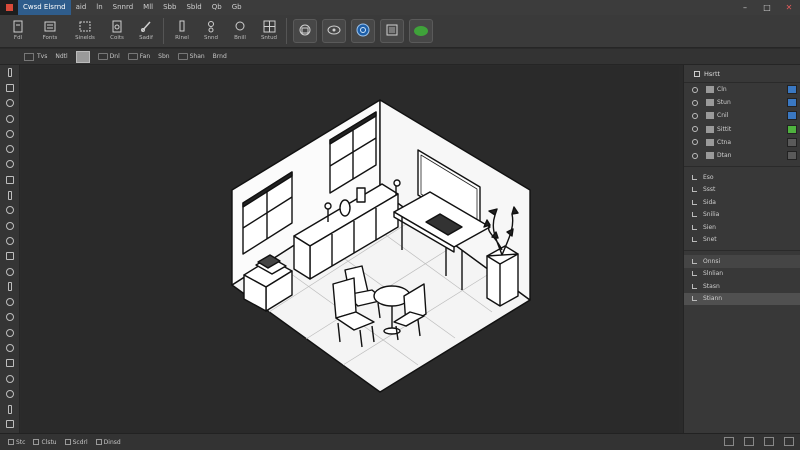  Describe the element at coordinates (742, 129) in the screenshot. I see `layer-row: Sittit` at that location.